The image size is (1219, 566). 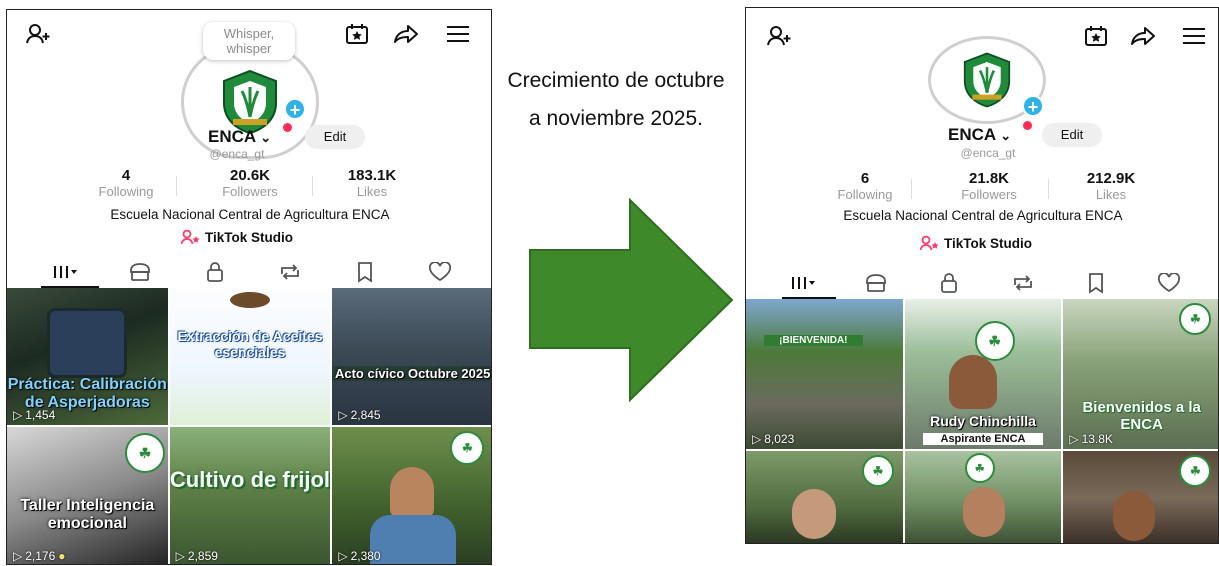 I want to click on video-caption: Bienvenidos a la ENCA, so click(x=1141, y=416).